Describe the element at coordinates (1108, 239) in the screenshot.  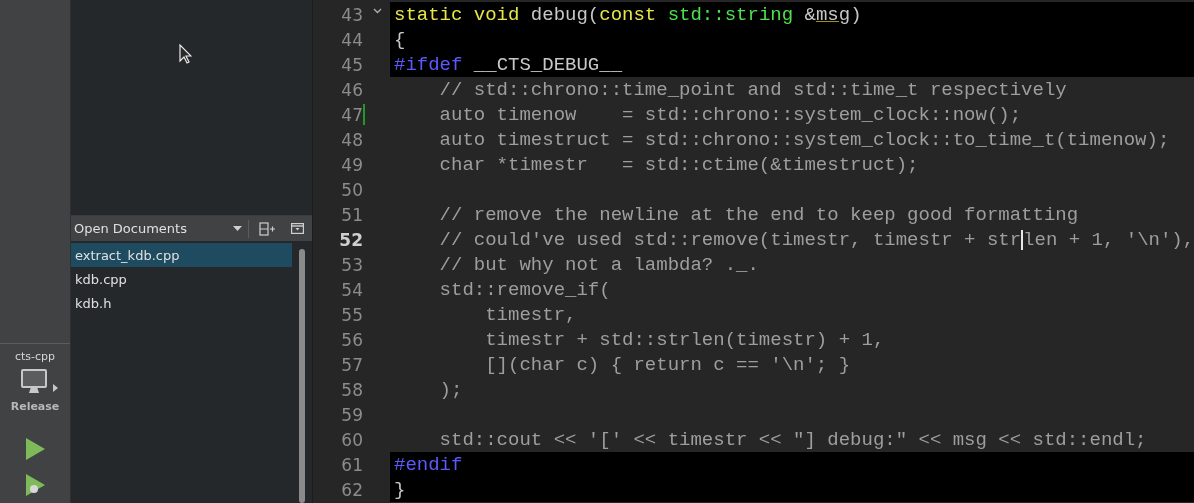
I see `code-line: len + 1, '\n'),` at that location.